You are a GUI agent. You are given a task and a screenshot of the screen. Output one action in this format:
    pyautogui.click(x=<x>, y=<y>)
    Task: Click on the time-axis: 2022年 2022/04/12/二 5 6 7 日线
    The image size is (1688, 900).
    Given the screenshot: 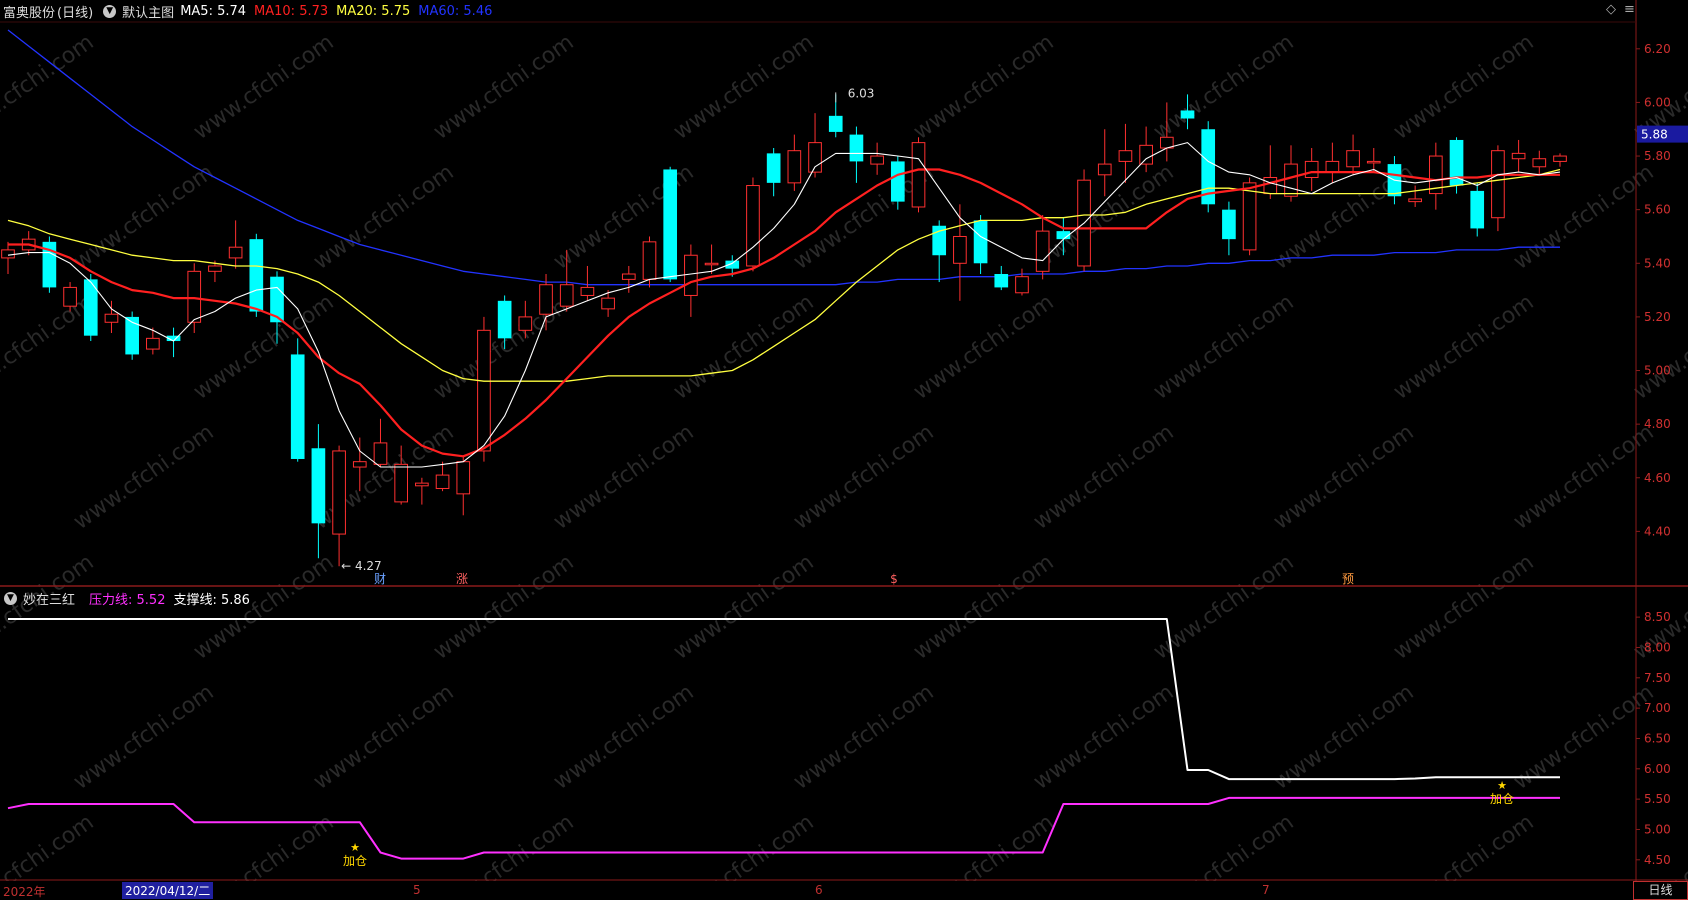 What is the action you would take?
    pyautogui.click(x=844, y=890)
    